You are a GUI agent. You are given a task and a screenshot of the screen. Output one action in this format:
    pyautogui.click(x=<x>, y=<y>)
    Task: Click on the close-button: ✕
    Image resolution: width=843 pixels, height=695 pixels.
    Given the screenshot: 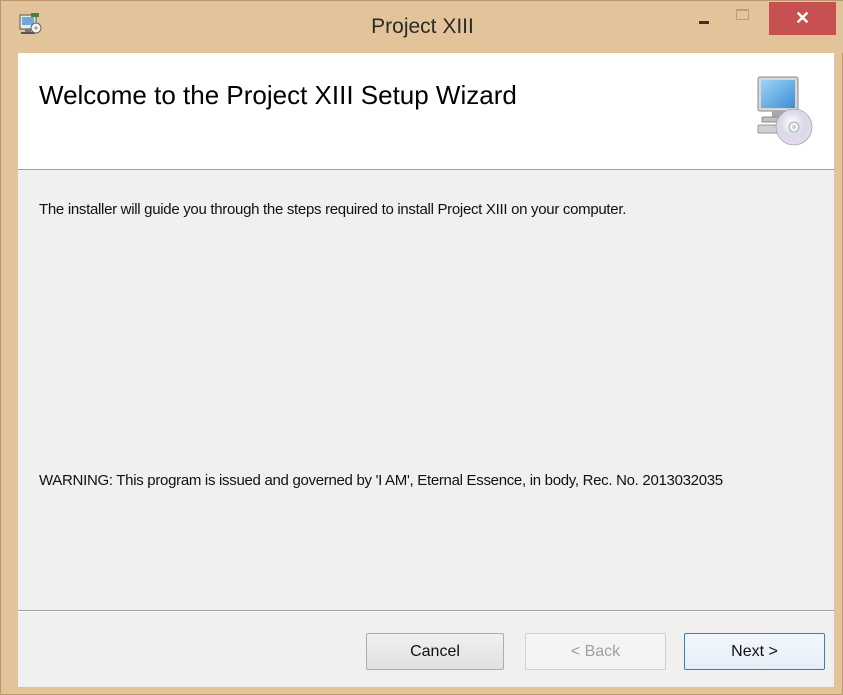 What is the action you would take?
    pyautogui.click(x=802, y=18)
    